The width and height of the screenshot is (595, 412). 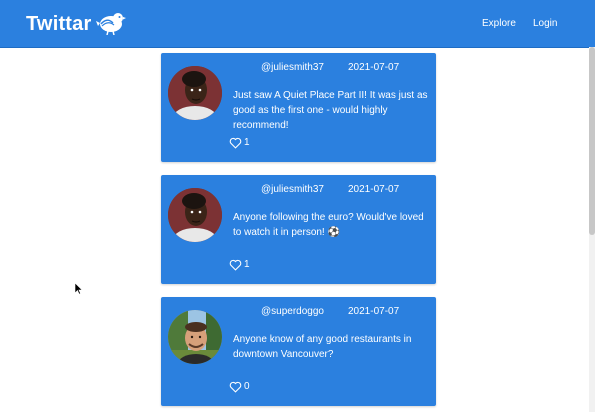 I want to click on bird-icon, so click(x=111, y=24).